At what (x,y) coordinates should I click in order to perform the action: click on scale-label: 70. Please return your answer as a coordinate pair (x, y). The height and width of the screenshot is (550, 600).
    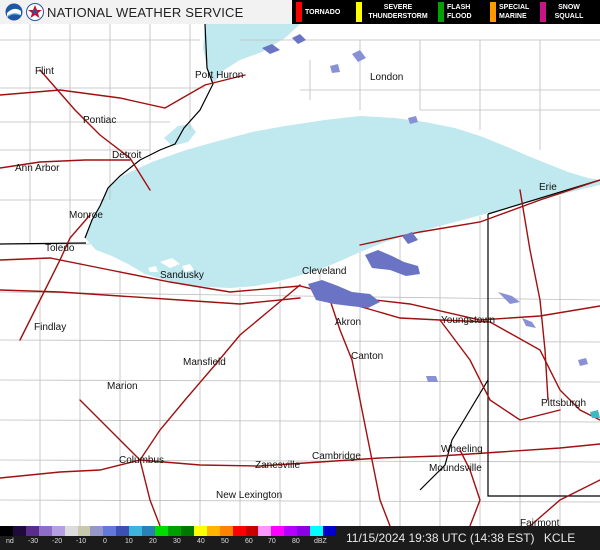
    Looking at the image, I should click on (272, 541).